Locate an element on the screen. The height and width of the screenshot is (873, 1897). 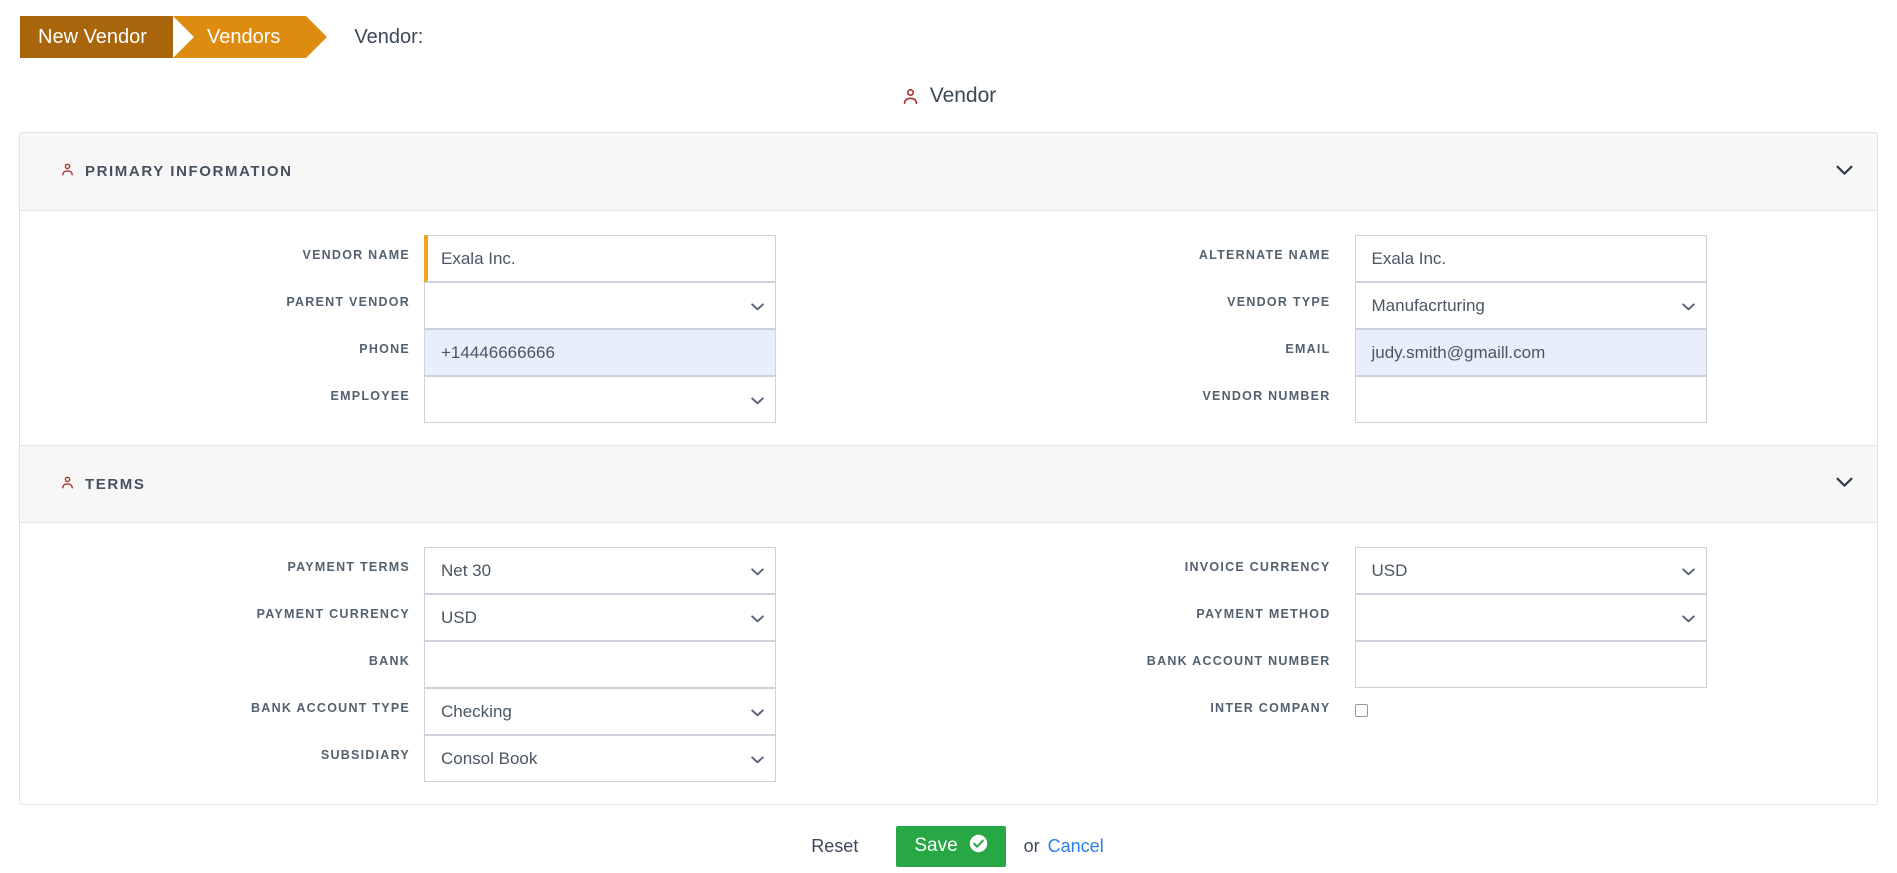
field-row-payment-method: Payment Method is located at coordinates (1413, 617).